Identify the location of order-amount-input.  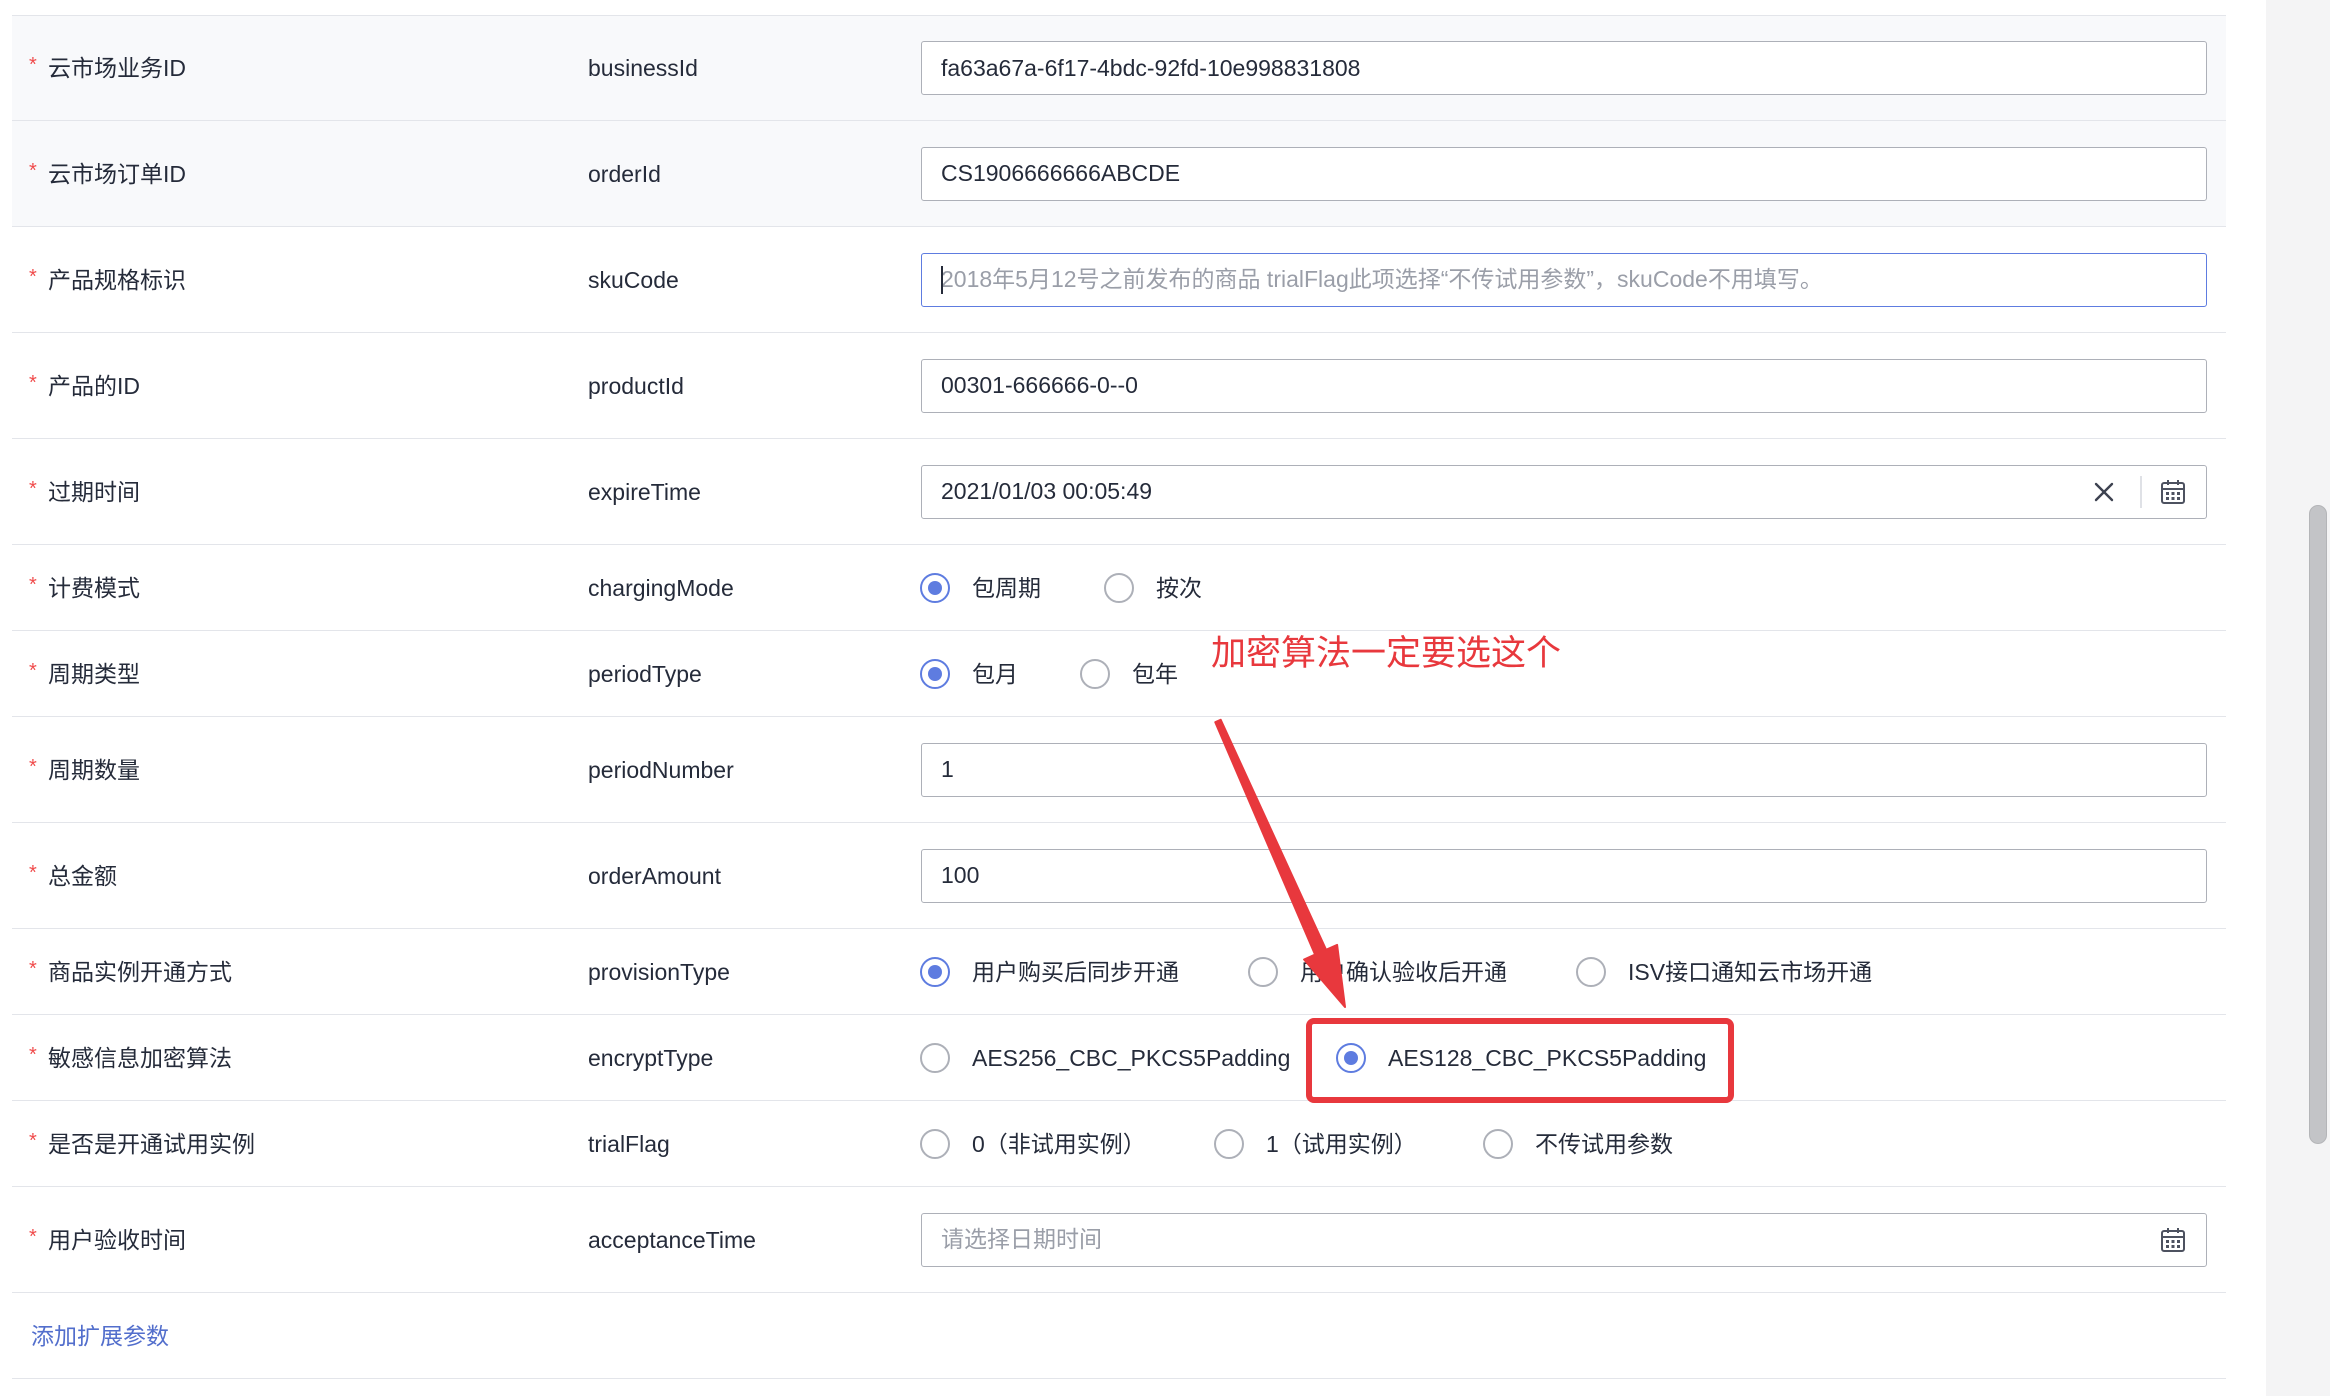
(1564, 875).